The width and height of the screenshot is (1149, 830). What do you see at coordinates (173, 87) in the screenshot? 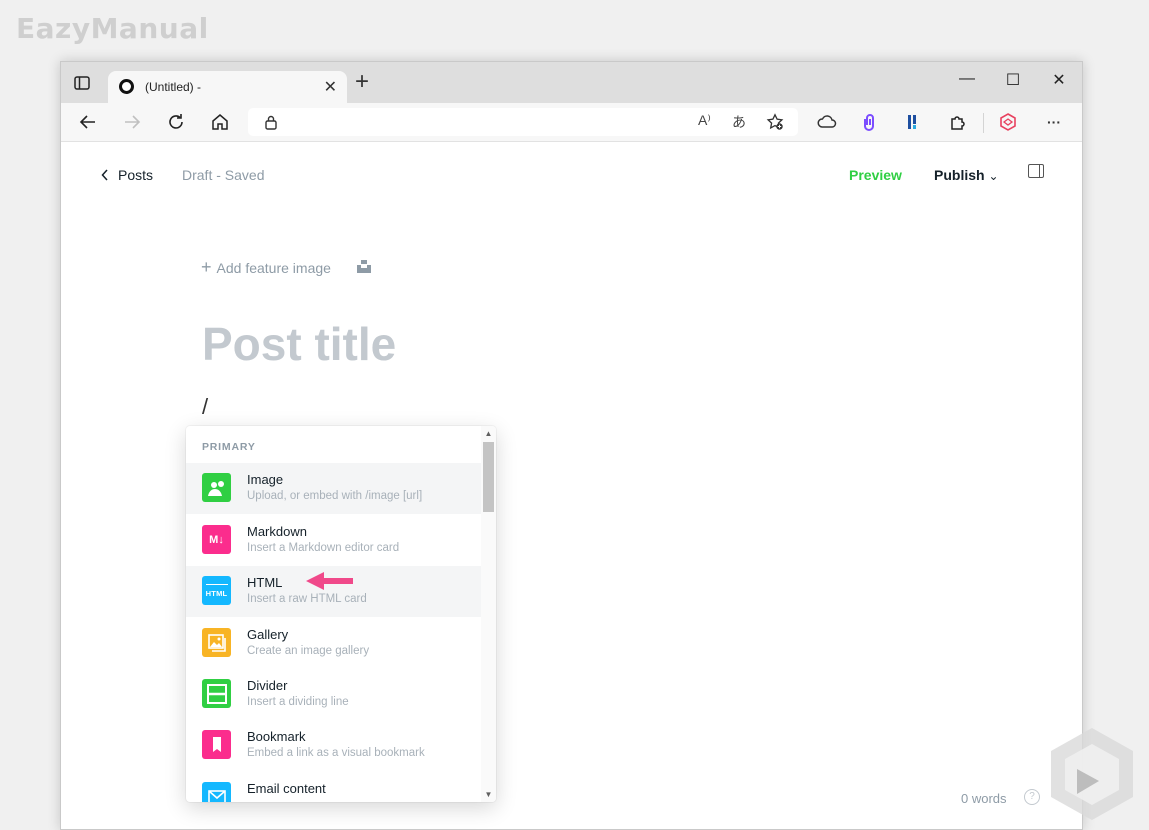
I see `tab-title: (Untitled) -` at bounding box center [173, 87].